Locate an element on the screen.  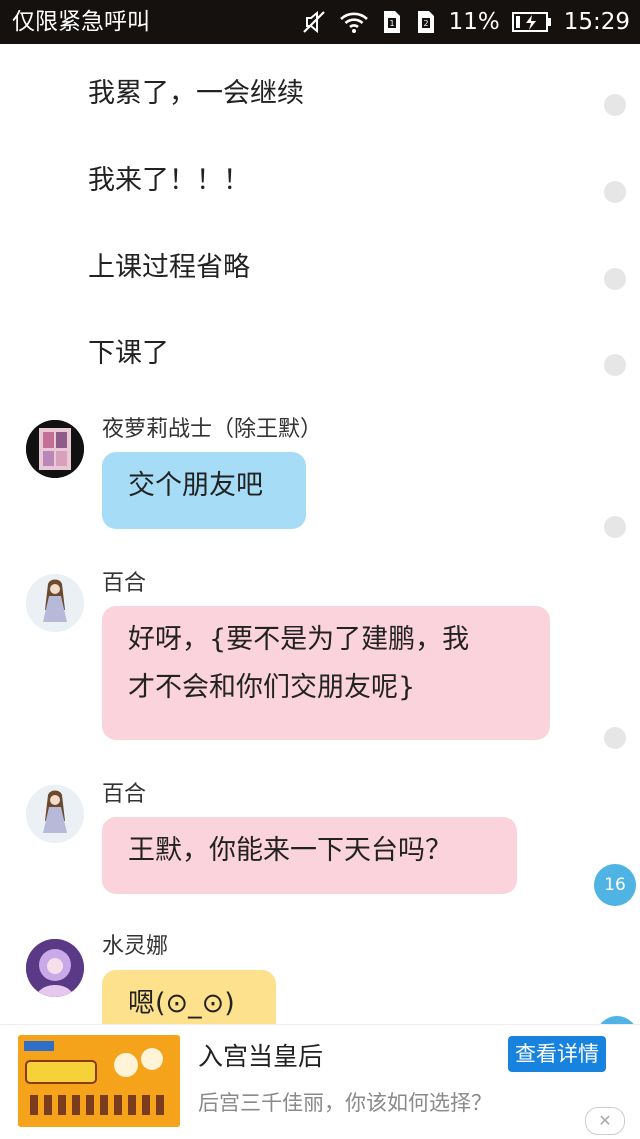
svg-text: 2 is located at coordinates (425, 23).